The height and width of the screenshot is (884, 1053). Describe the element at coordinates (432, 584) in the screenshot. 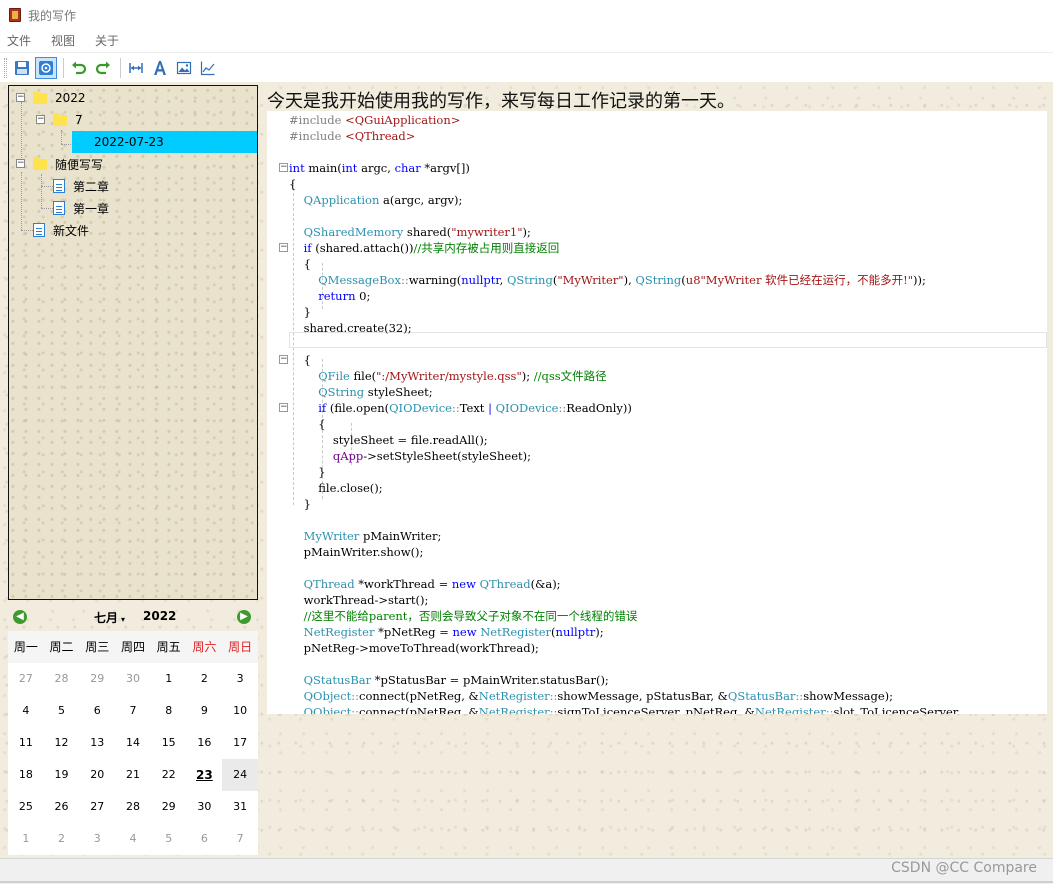

I see `code-line: QThread *workThread = new QThread(&a);` at that location.